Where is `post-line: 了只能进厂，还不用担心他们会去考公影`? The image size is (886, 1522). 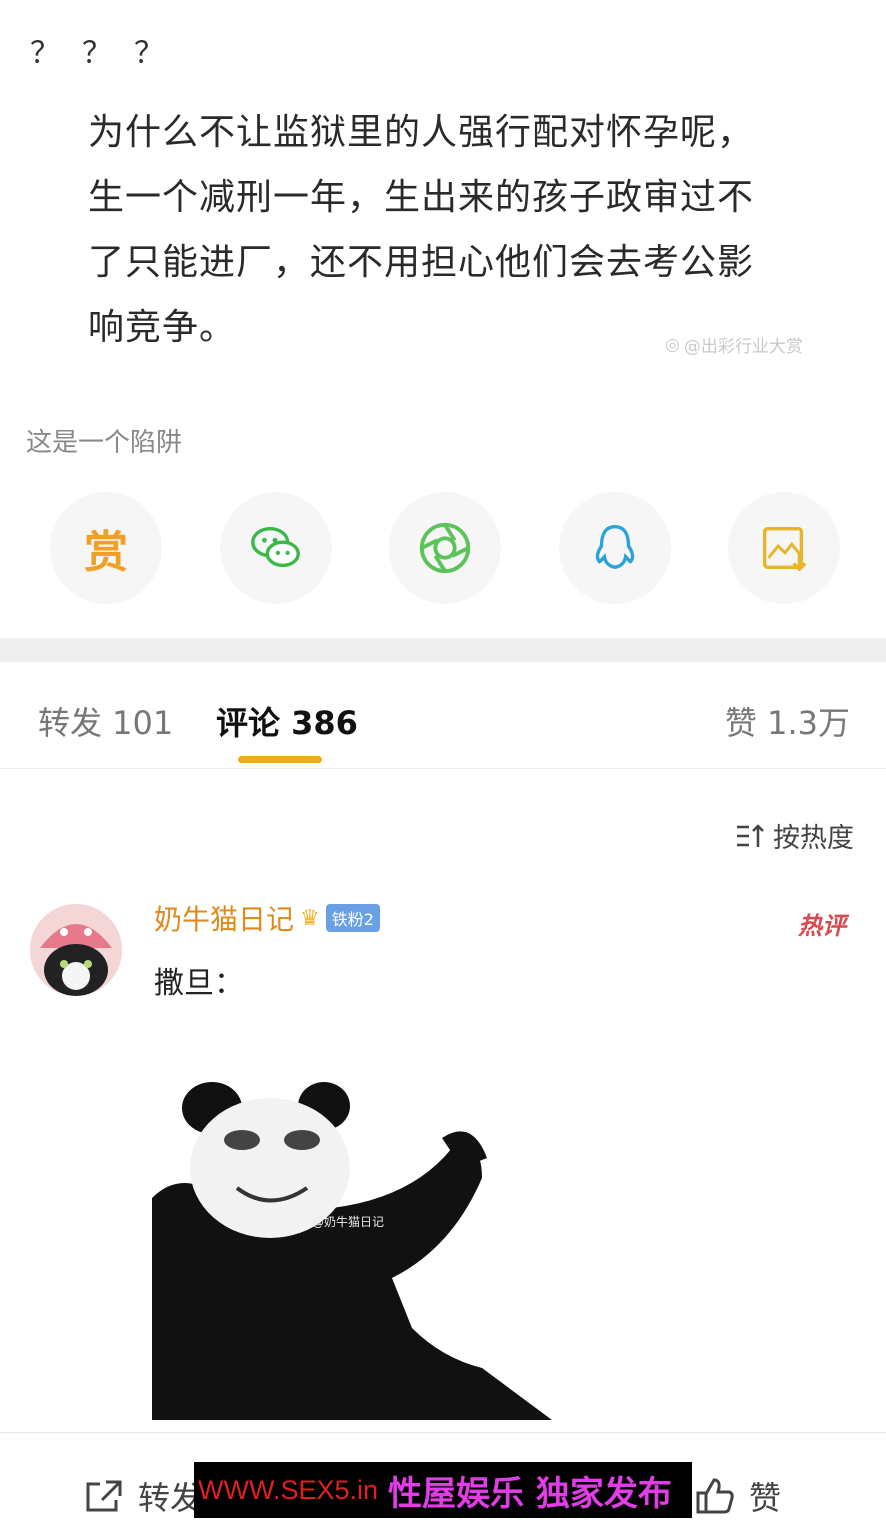
post-line: 了只能进厂，还不用担心他们会去考公影 is located at coordinates (421, 262).